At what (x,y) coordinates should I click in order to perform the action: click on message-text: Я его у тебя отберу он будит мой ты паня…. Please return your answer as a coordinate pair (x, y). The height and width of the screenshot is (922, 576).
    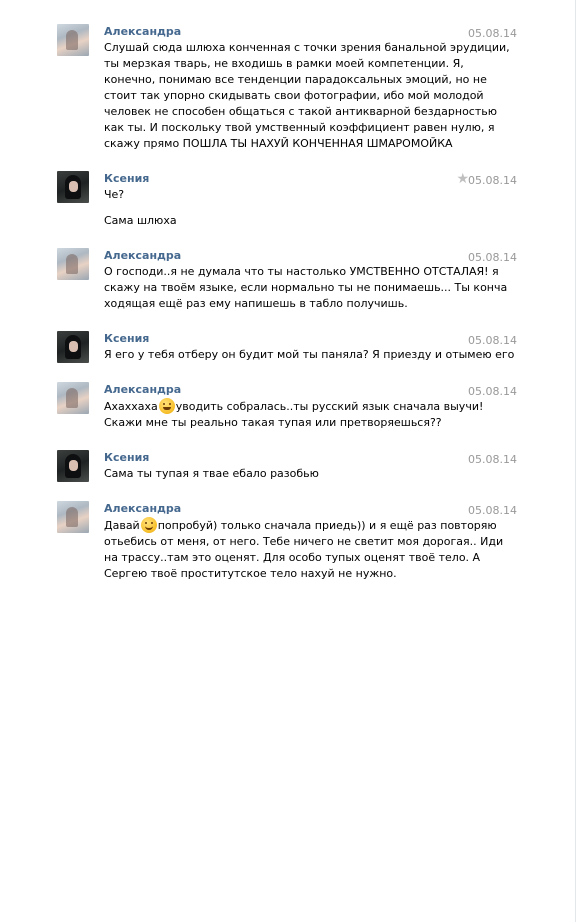
    Looking at the image, I should click on (309, 354).